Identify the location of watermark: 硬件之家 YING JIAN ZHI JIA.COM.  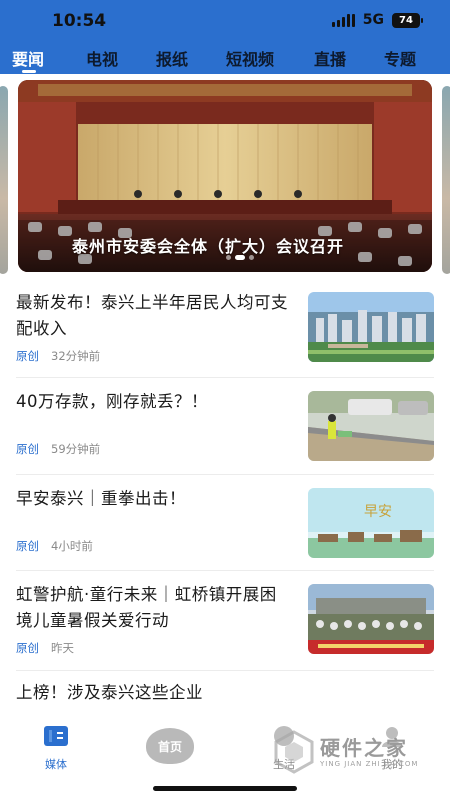
(355, 753).